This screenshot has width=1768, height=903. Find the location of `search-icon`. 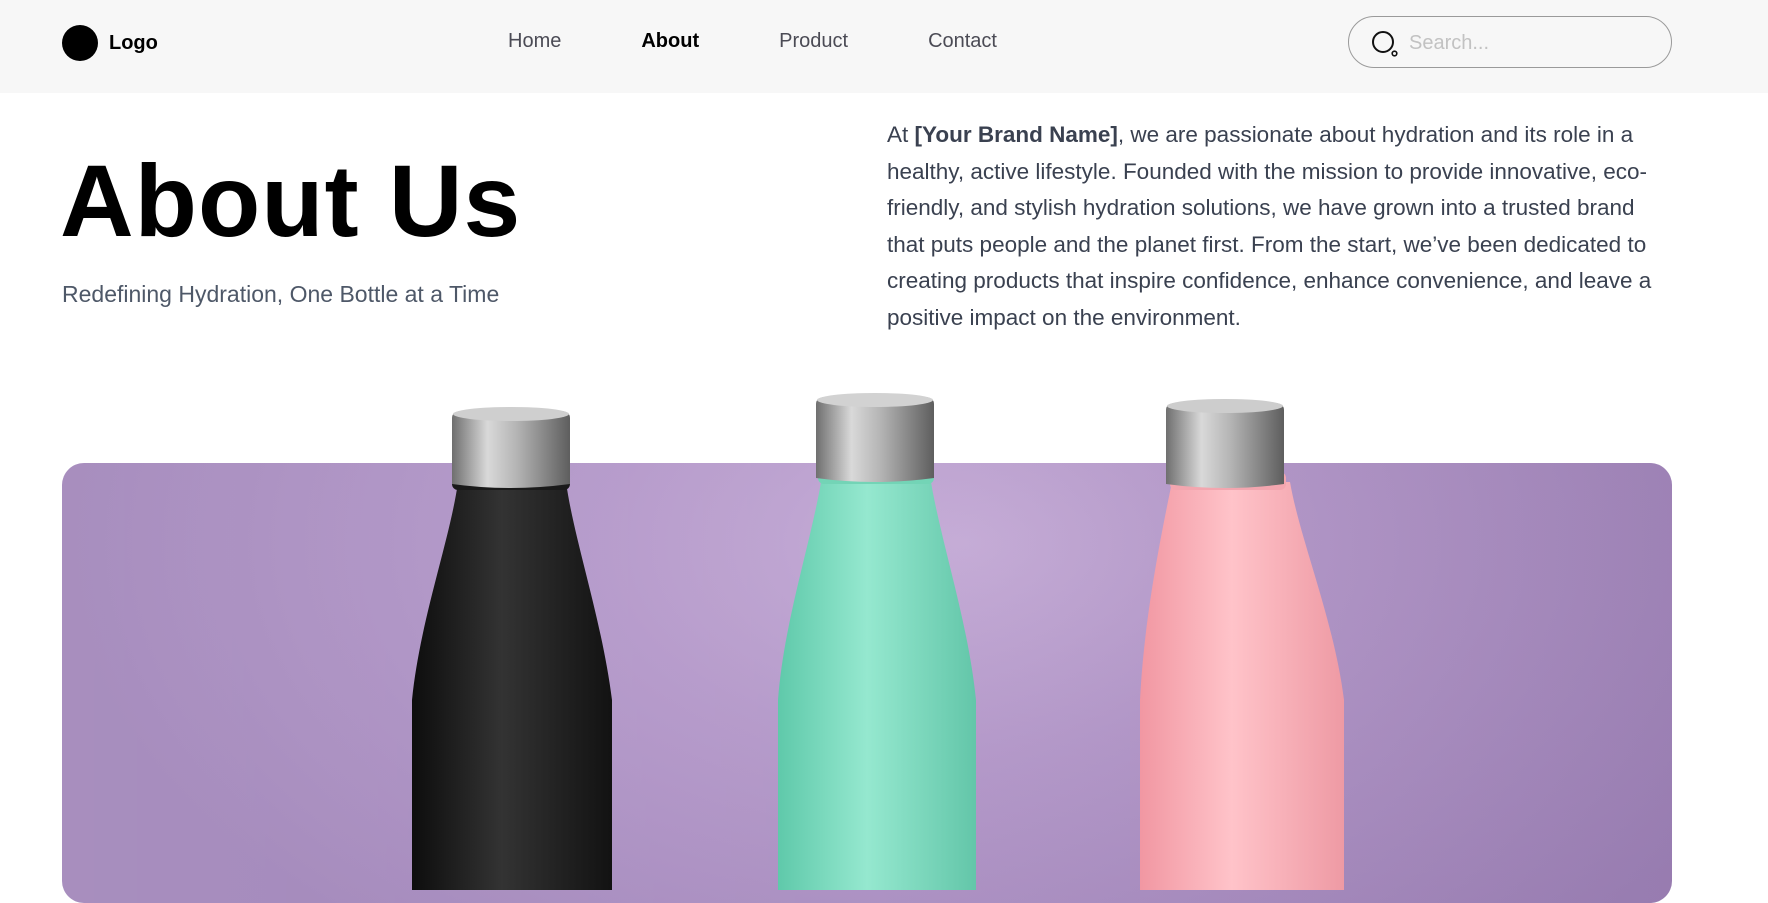

search-icon is located at coordinates (1385, 44).